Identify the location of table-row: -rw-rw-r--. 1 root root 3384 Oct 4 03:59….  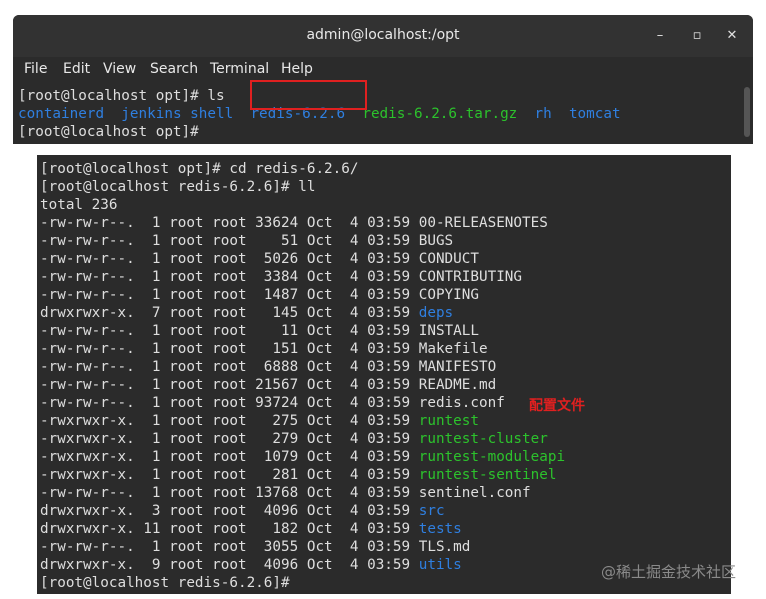
(281, 277).